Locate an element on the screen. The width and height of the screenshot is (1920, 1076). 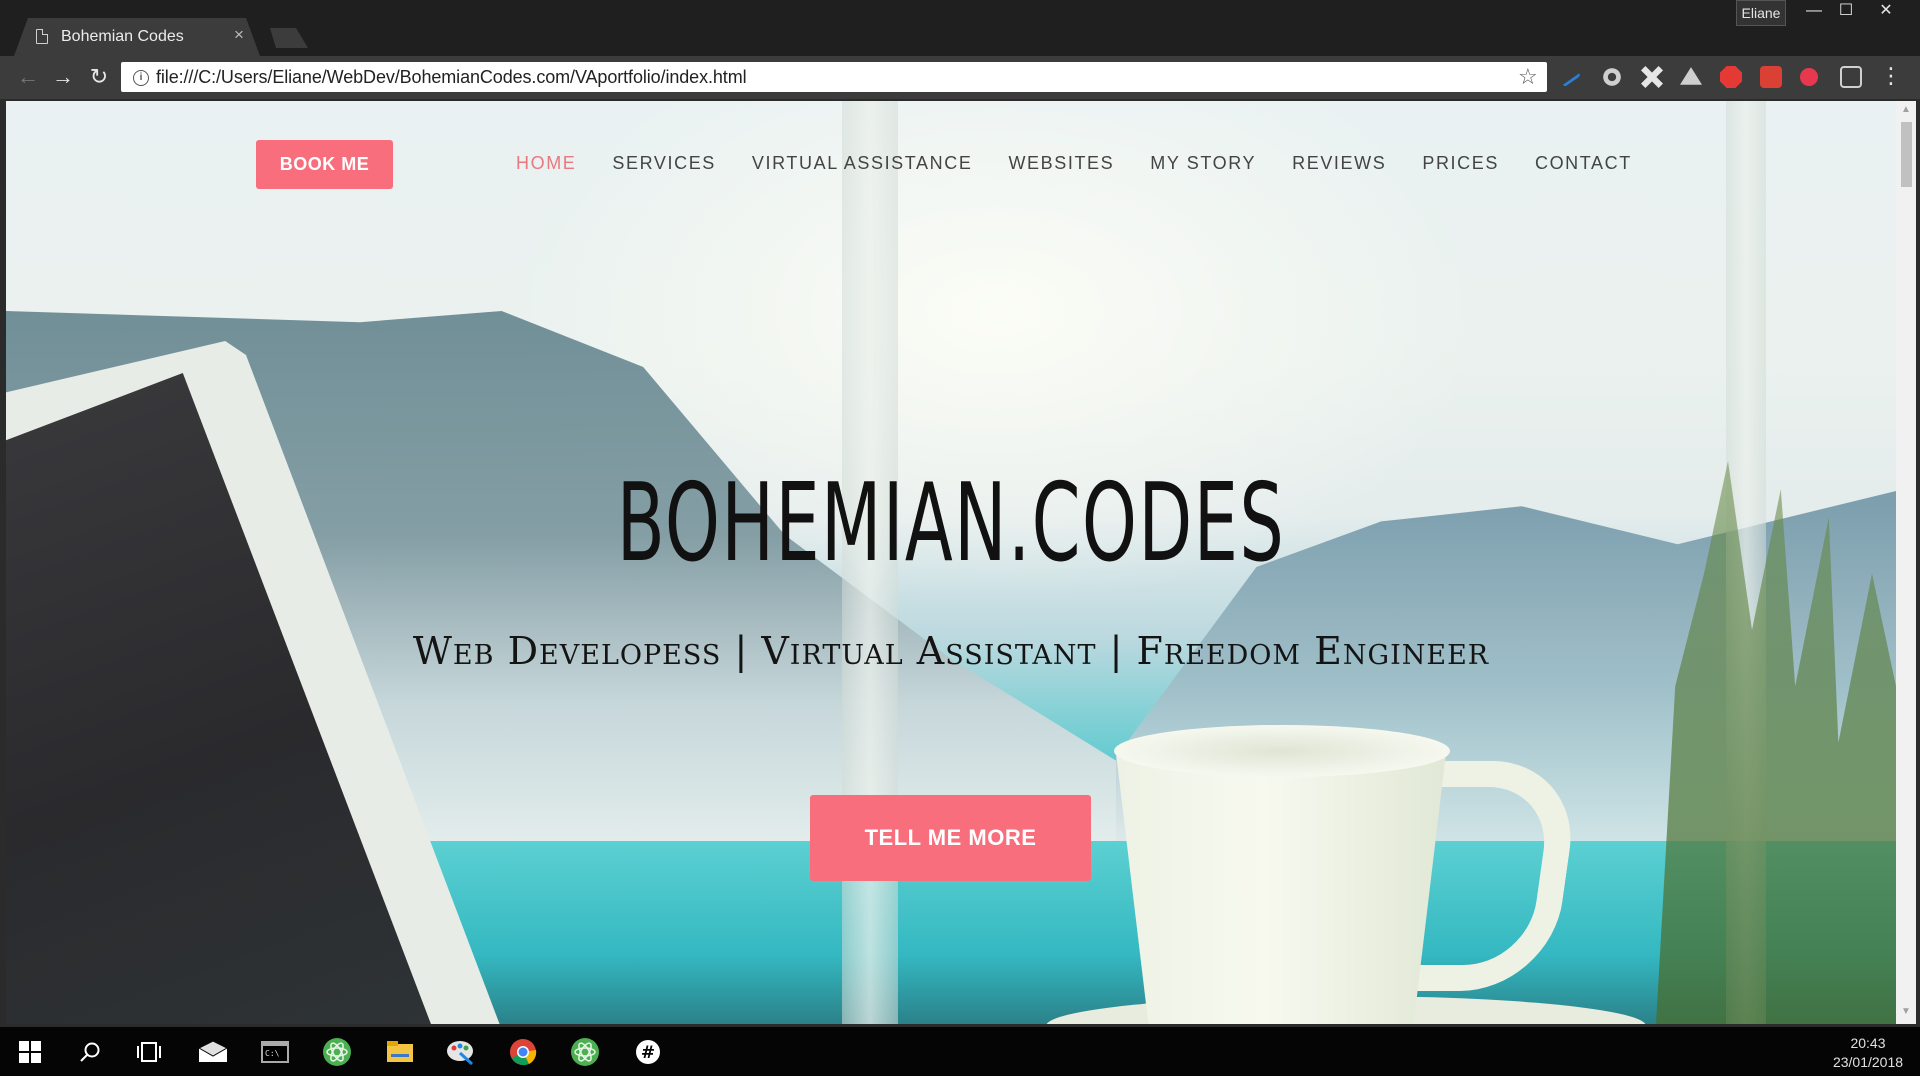
reload-icon: ↻ is located at coordinates (99, 78).